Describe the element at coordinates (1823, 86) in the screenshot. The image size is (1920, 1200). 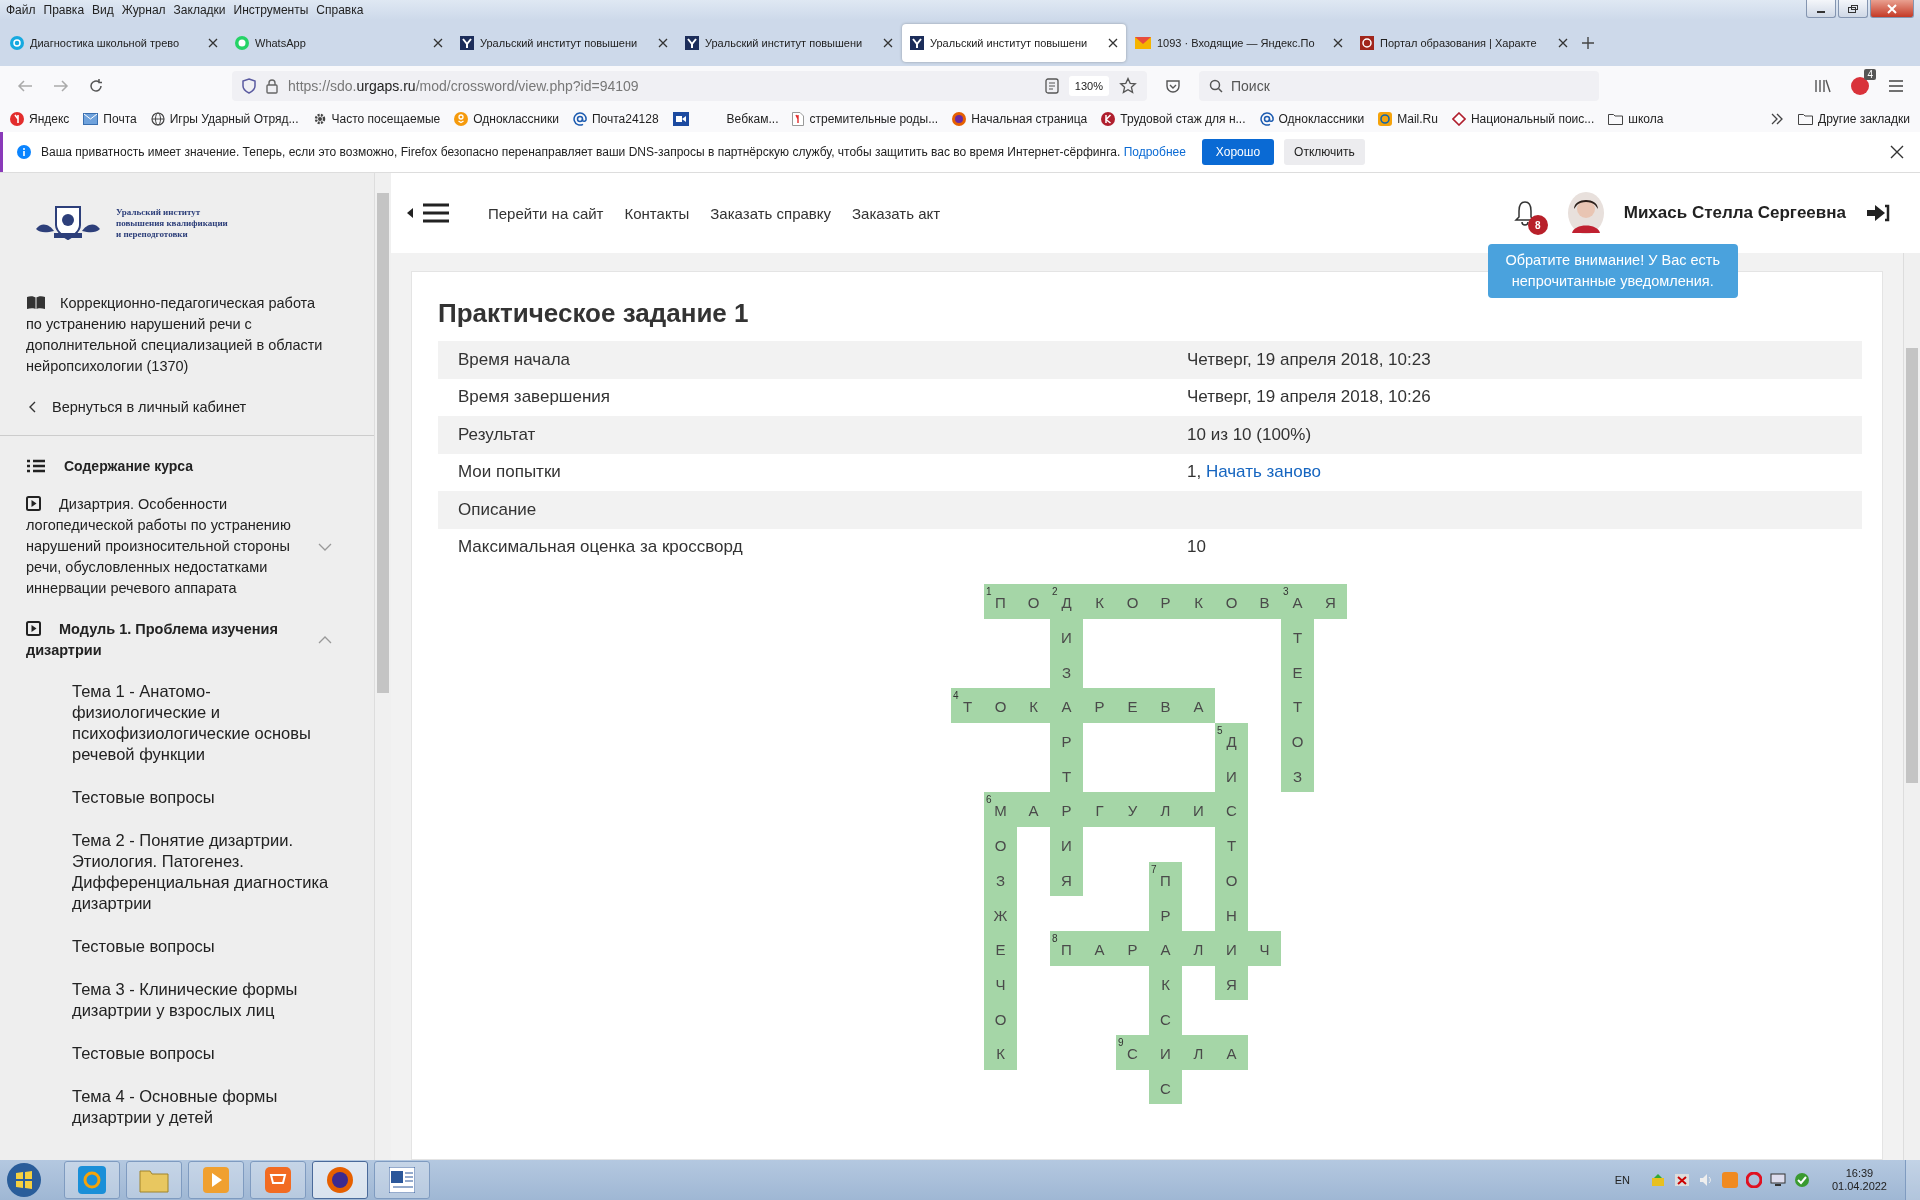
I see `library-icon` at that location.